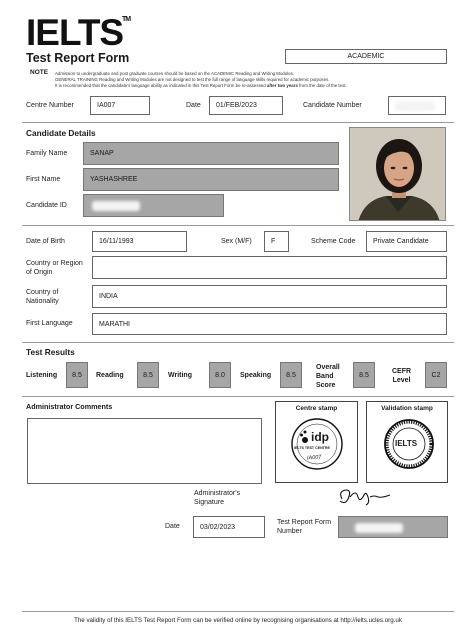  I want to click on cefr-label: CEFR Level, so click(402, 376).